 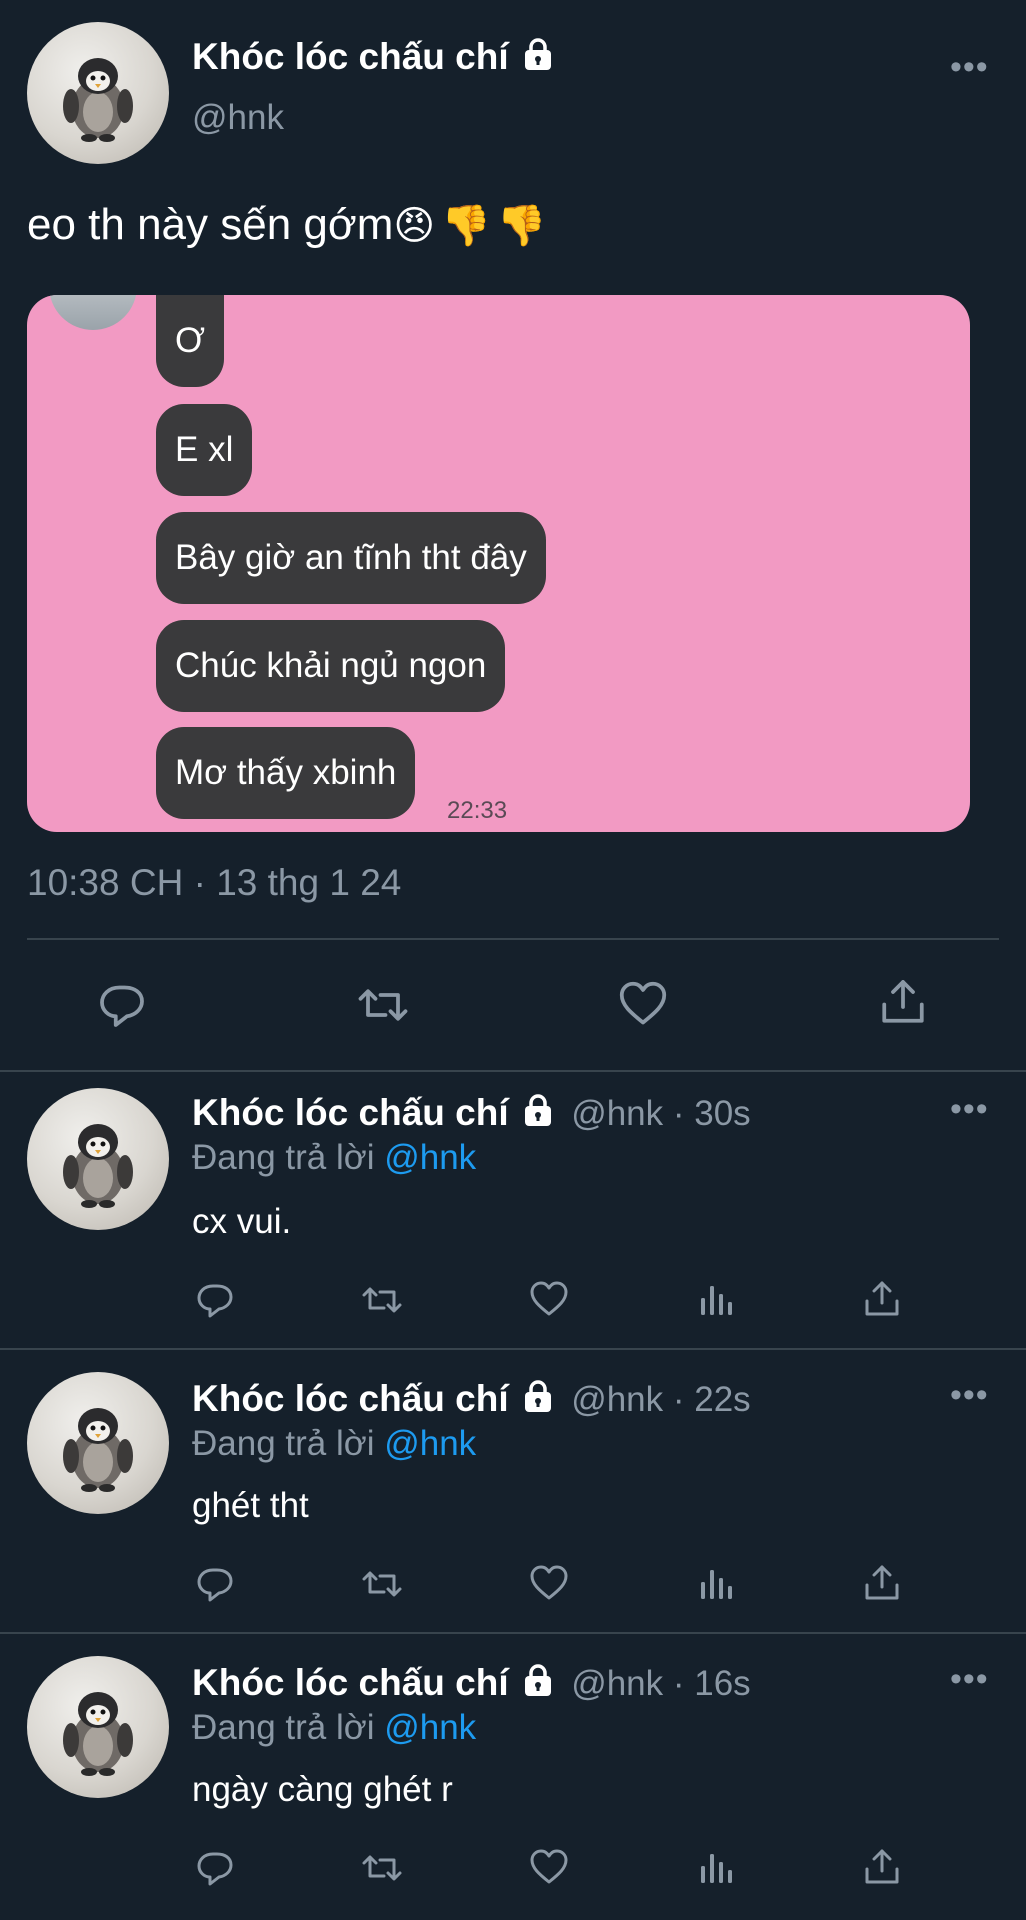 I want to click on tweet-text: eo th này sến gớm😠 👎 👎, so click(x=287, y=224).